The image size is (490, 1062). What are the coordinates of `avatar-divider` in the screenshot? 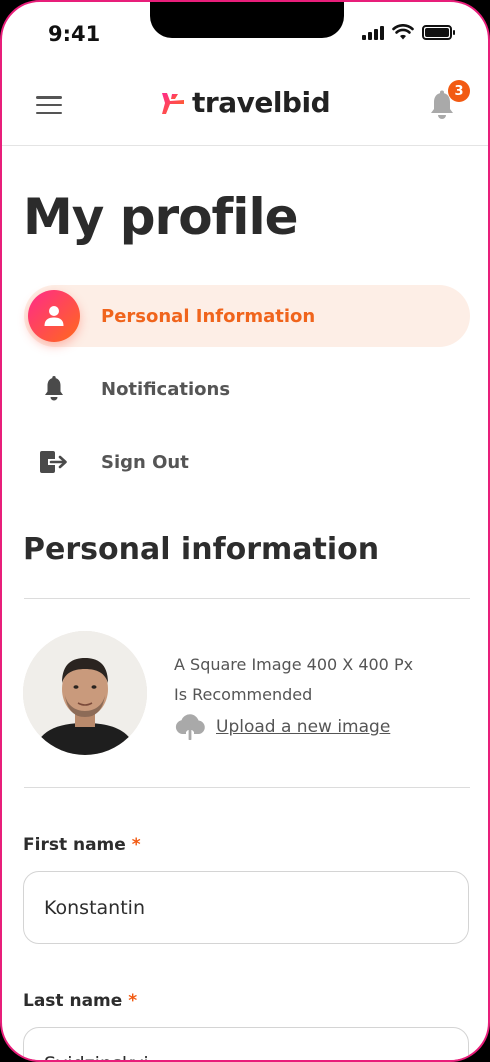 It's located at (247, 787).